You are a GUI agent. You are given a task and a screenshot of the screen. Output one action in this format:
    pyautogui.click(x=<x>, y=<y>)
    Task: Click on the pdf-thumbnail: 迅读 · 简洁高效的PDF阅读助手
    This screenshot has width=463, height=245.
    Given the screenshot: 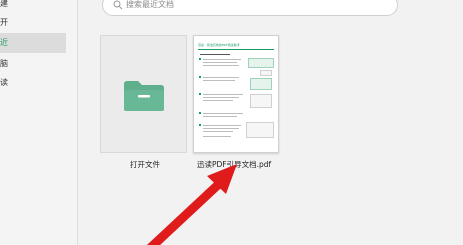 What is the action you would take?
    pyautogui.click(x=236, y=94)
    